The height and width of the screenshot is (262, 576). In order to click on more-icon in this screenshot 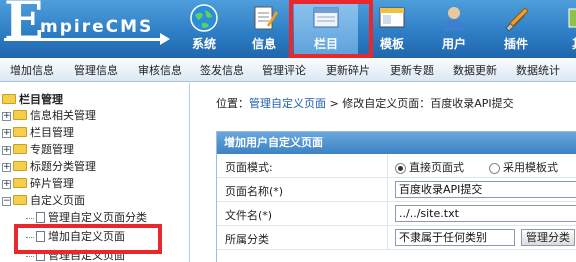, I will do `click(572, 18)`.